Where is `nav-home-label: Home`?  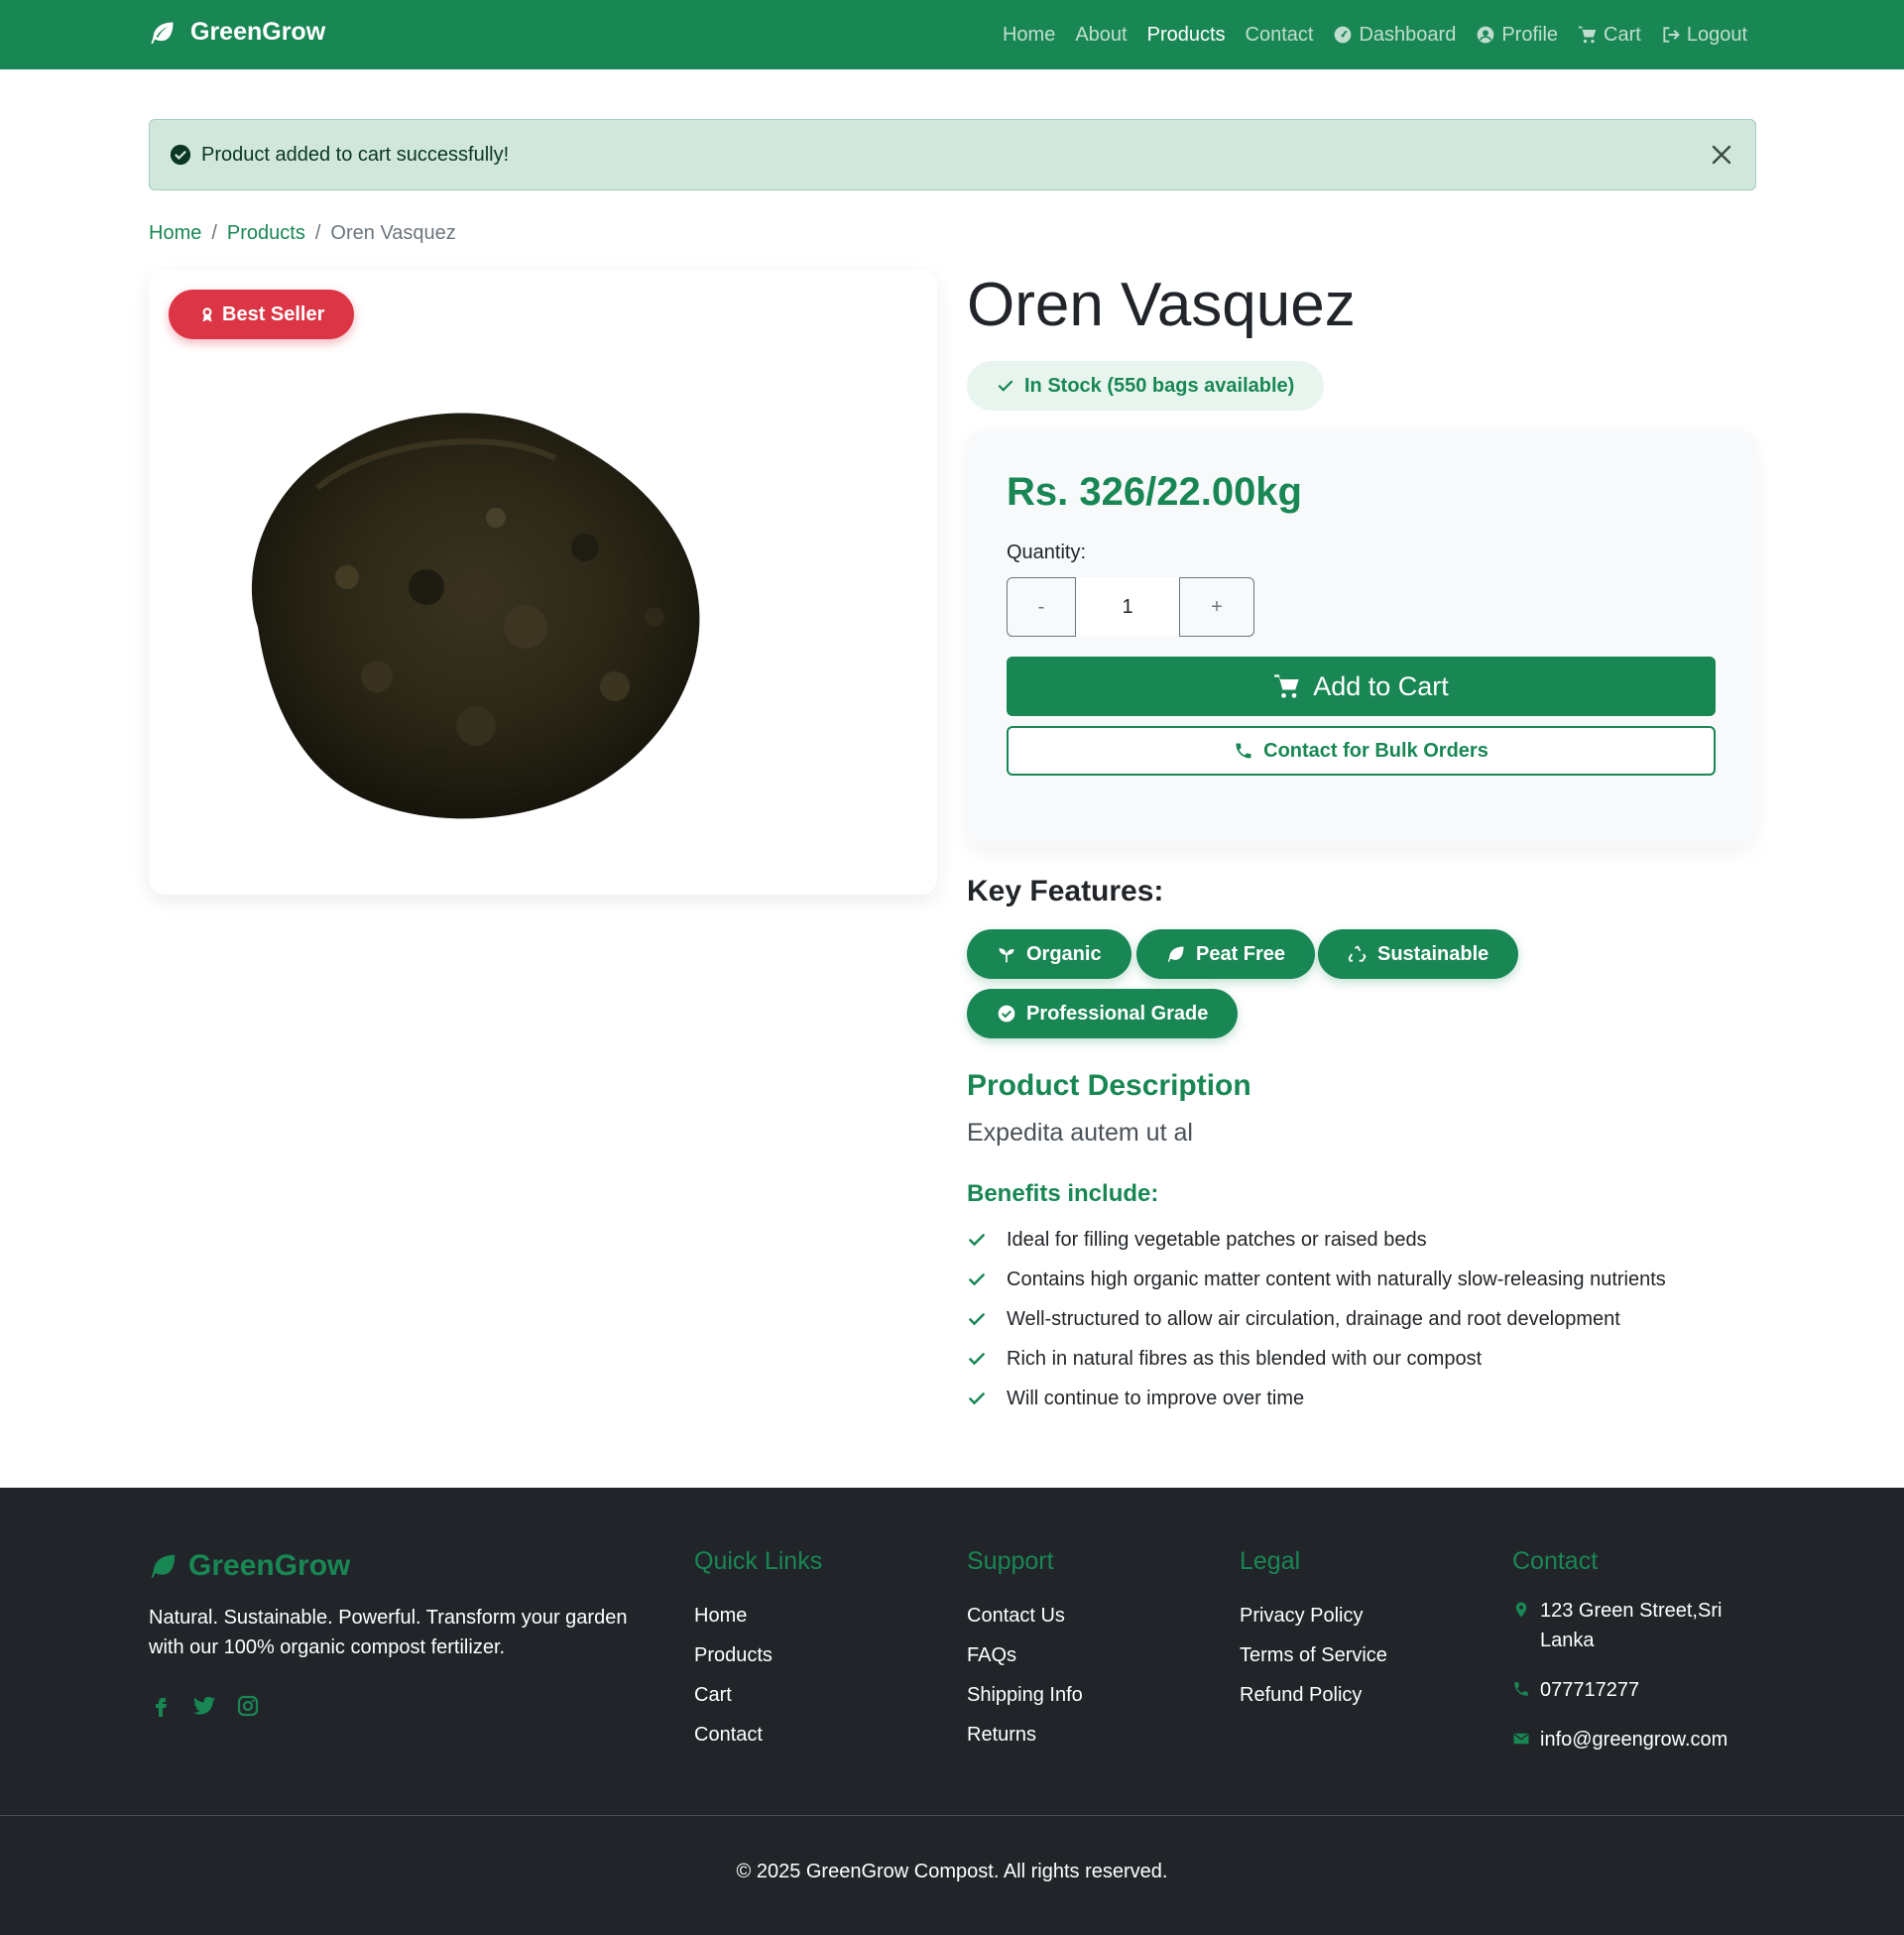 nav-home-label: Home is located at coordinates (1029, 35).